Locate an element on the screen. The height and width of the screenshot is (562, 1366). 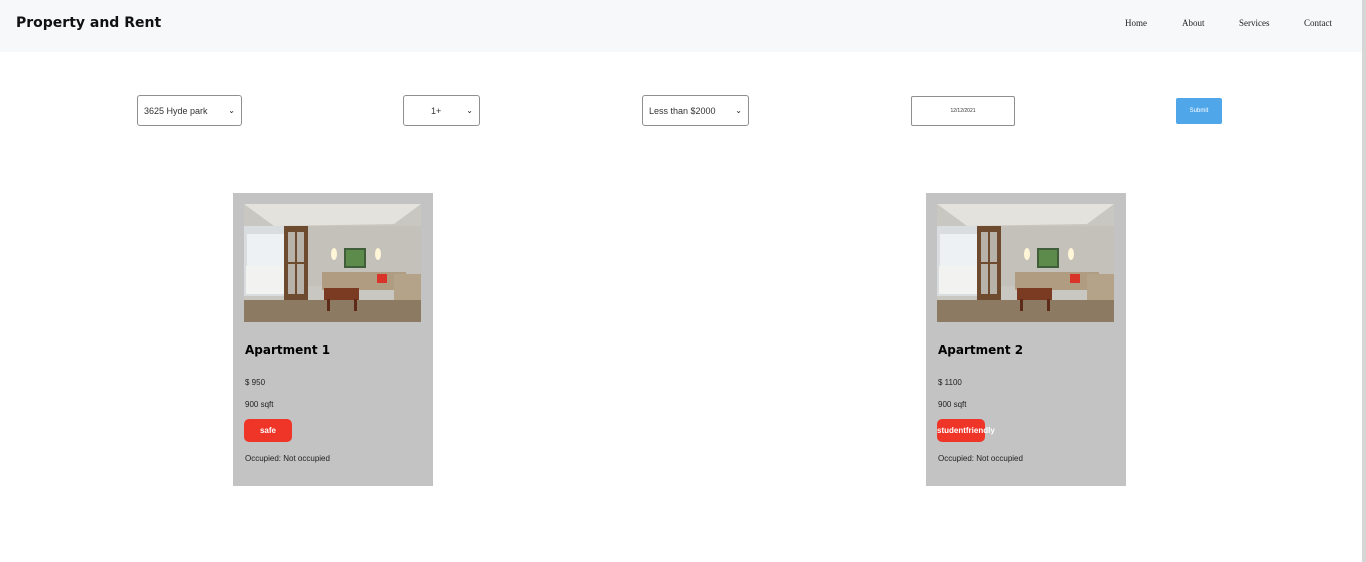
listing-tag: studentfriendly is located at coordinates (966, 430).